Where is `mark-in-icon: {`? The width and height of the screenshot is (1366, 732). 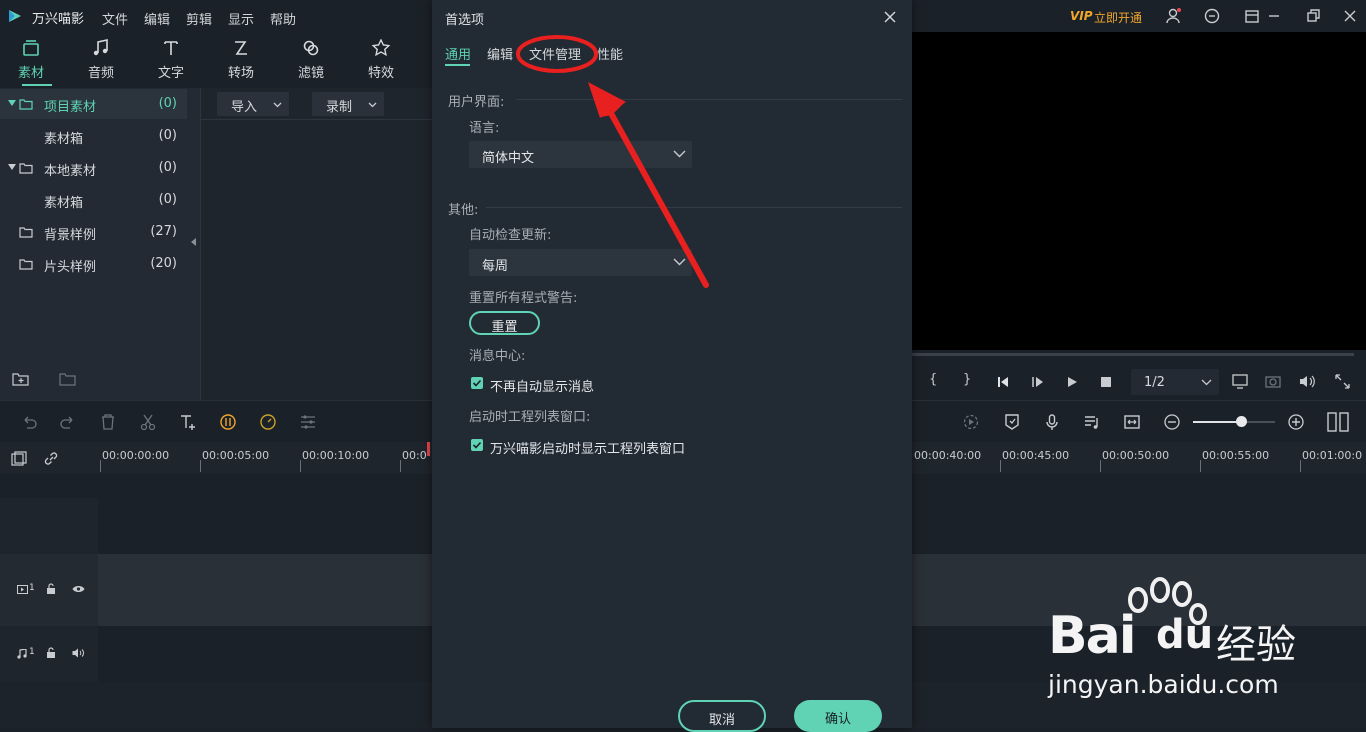
mark-in-icon: { is located at coordinates (933, 379).